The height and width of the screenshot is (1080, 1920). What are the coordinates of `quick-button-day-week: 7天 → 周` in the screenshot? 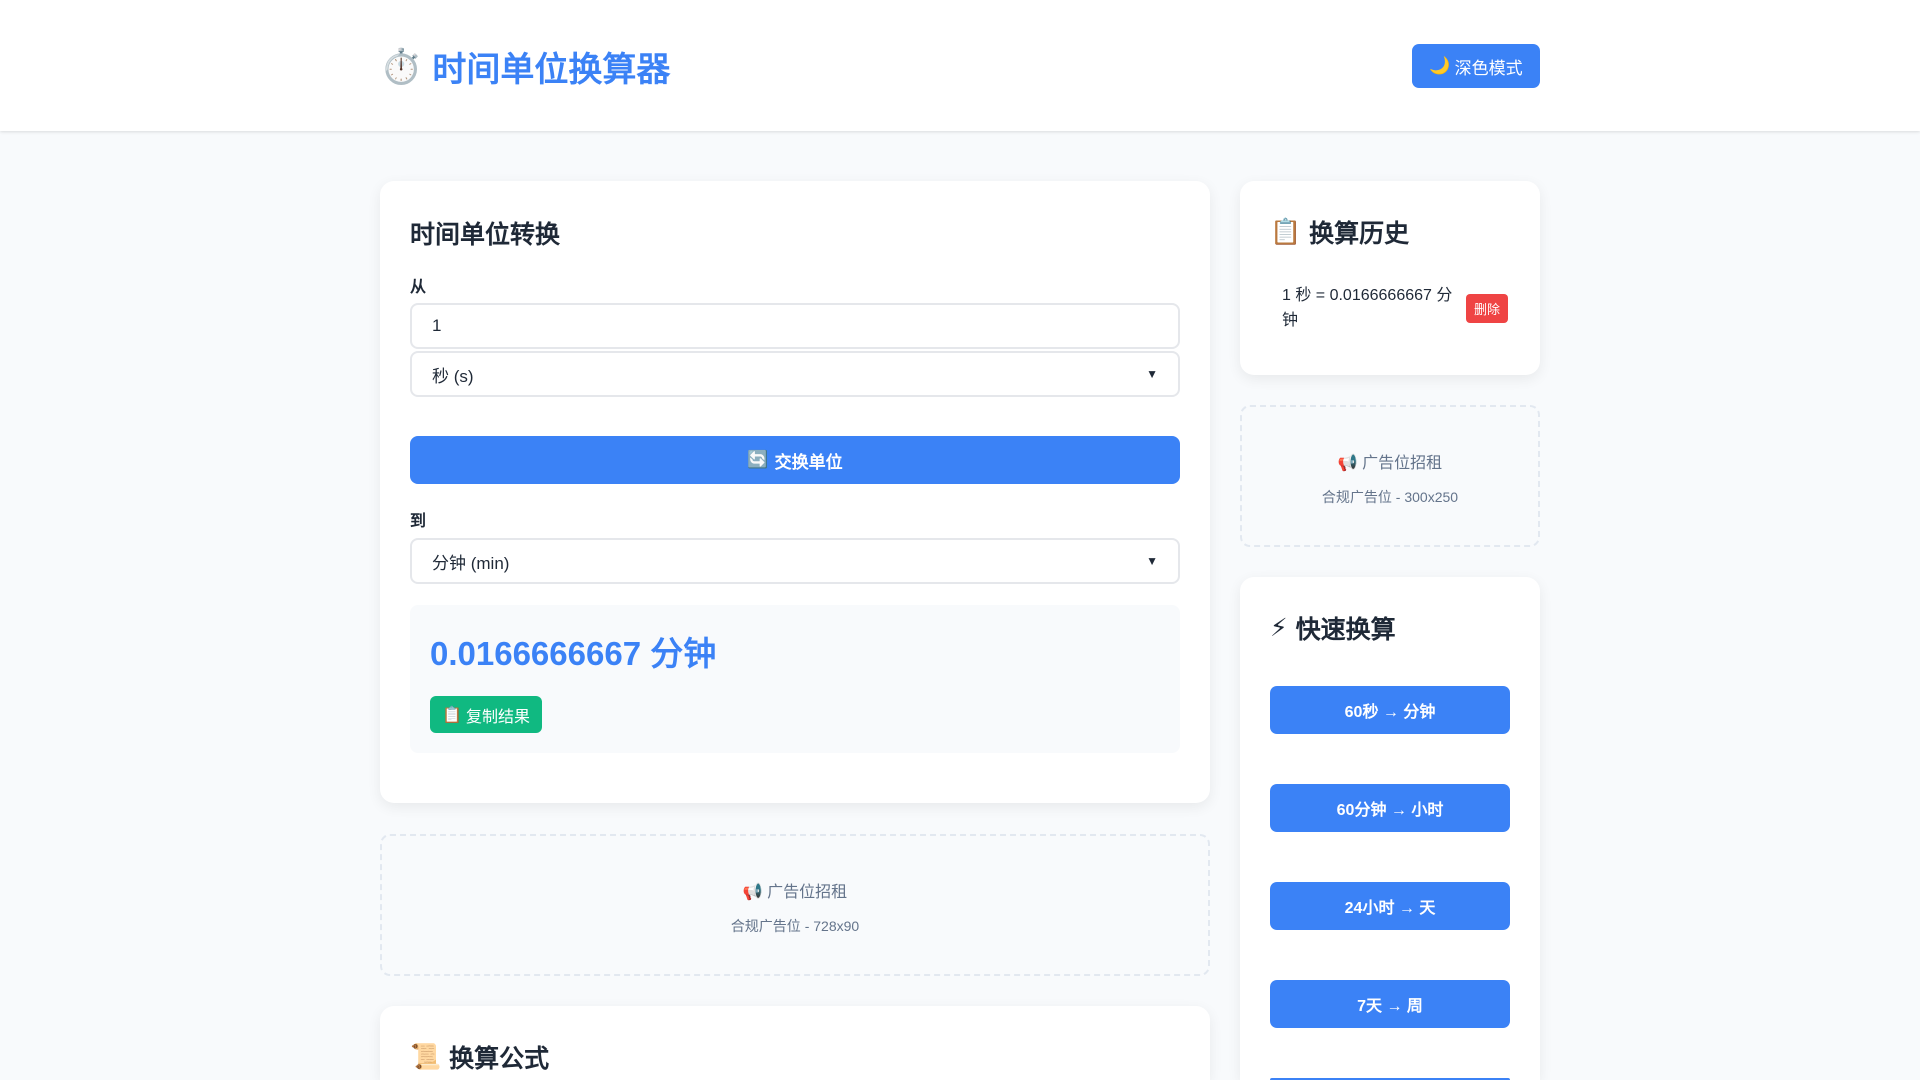 It's located at (1390, 1004).